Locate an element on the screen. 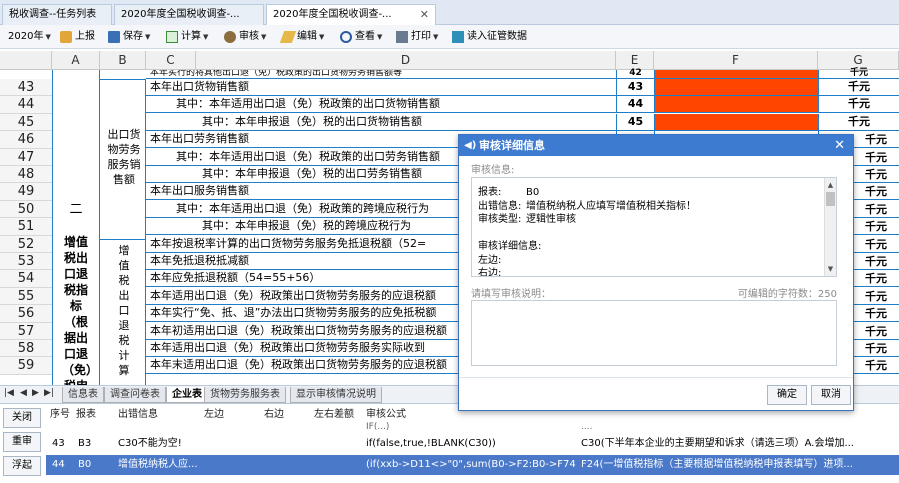 The height and width of the screenshot is (483, 899). tab-task-list: 税收调查--任务列表 is located at coordinates (57, 14).